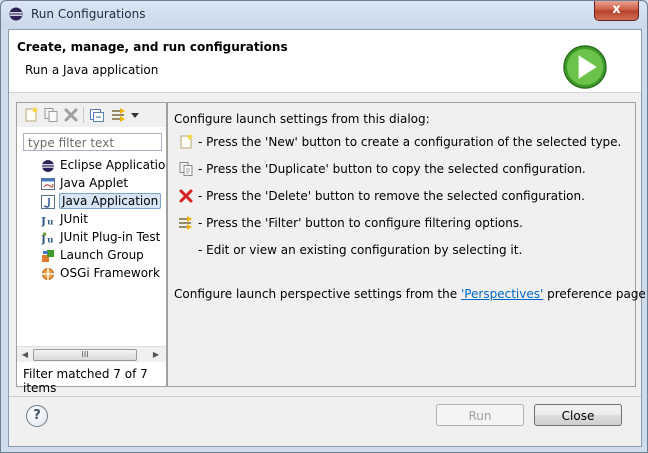 The width and height of the screenshot is (648, 453). What do you see at coordinates (102, 255) in the screenshot?
I see `tree-item-label: Launch Group` at bounding box center [102, 255].